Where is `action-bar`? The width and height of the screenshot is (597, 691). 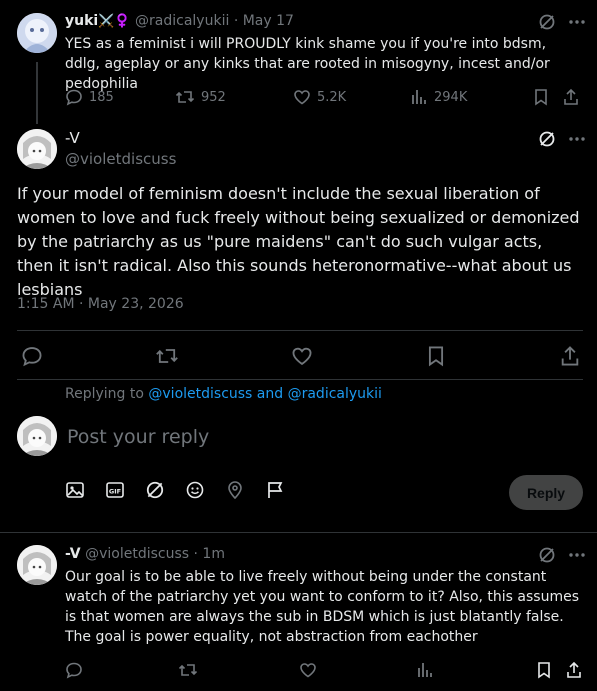 action-bar is located at coordinates (325, 670).